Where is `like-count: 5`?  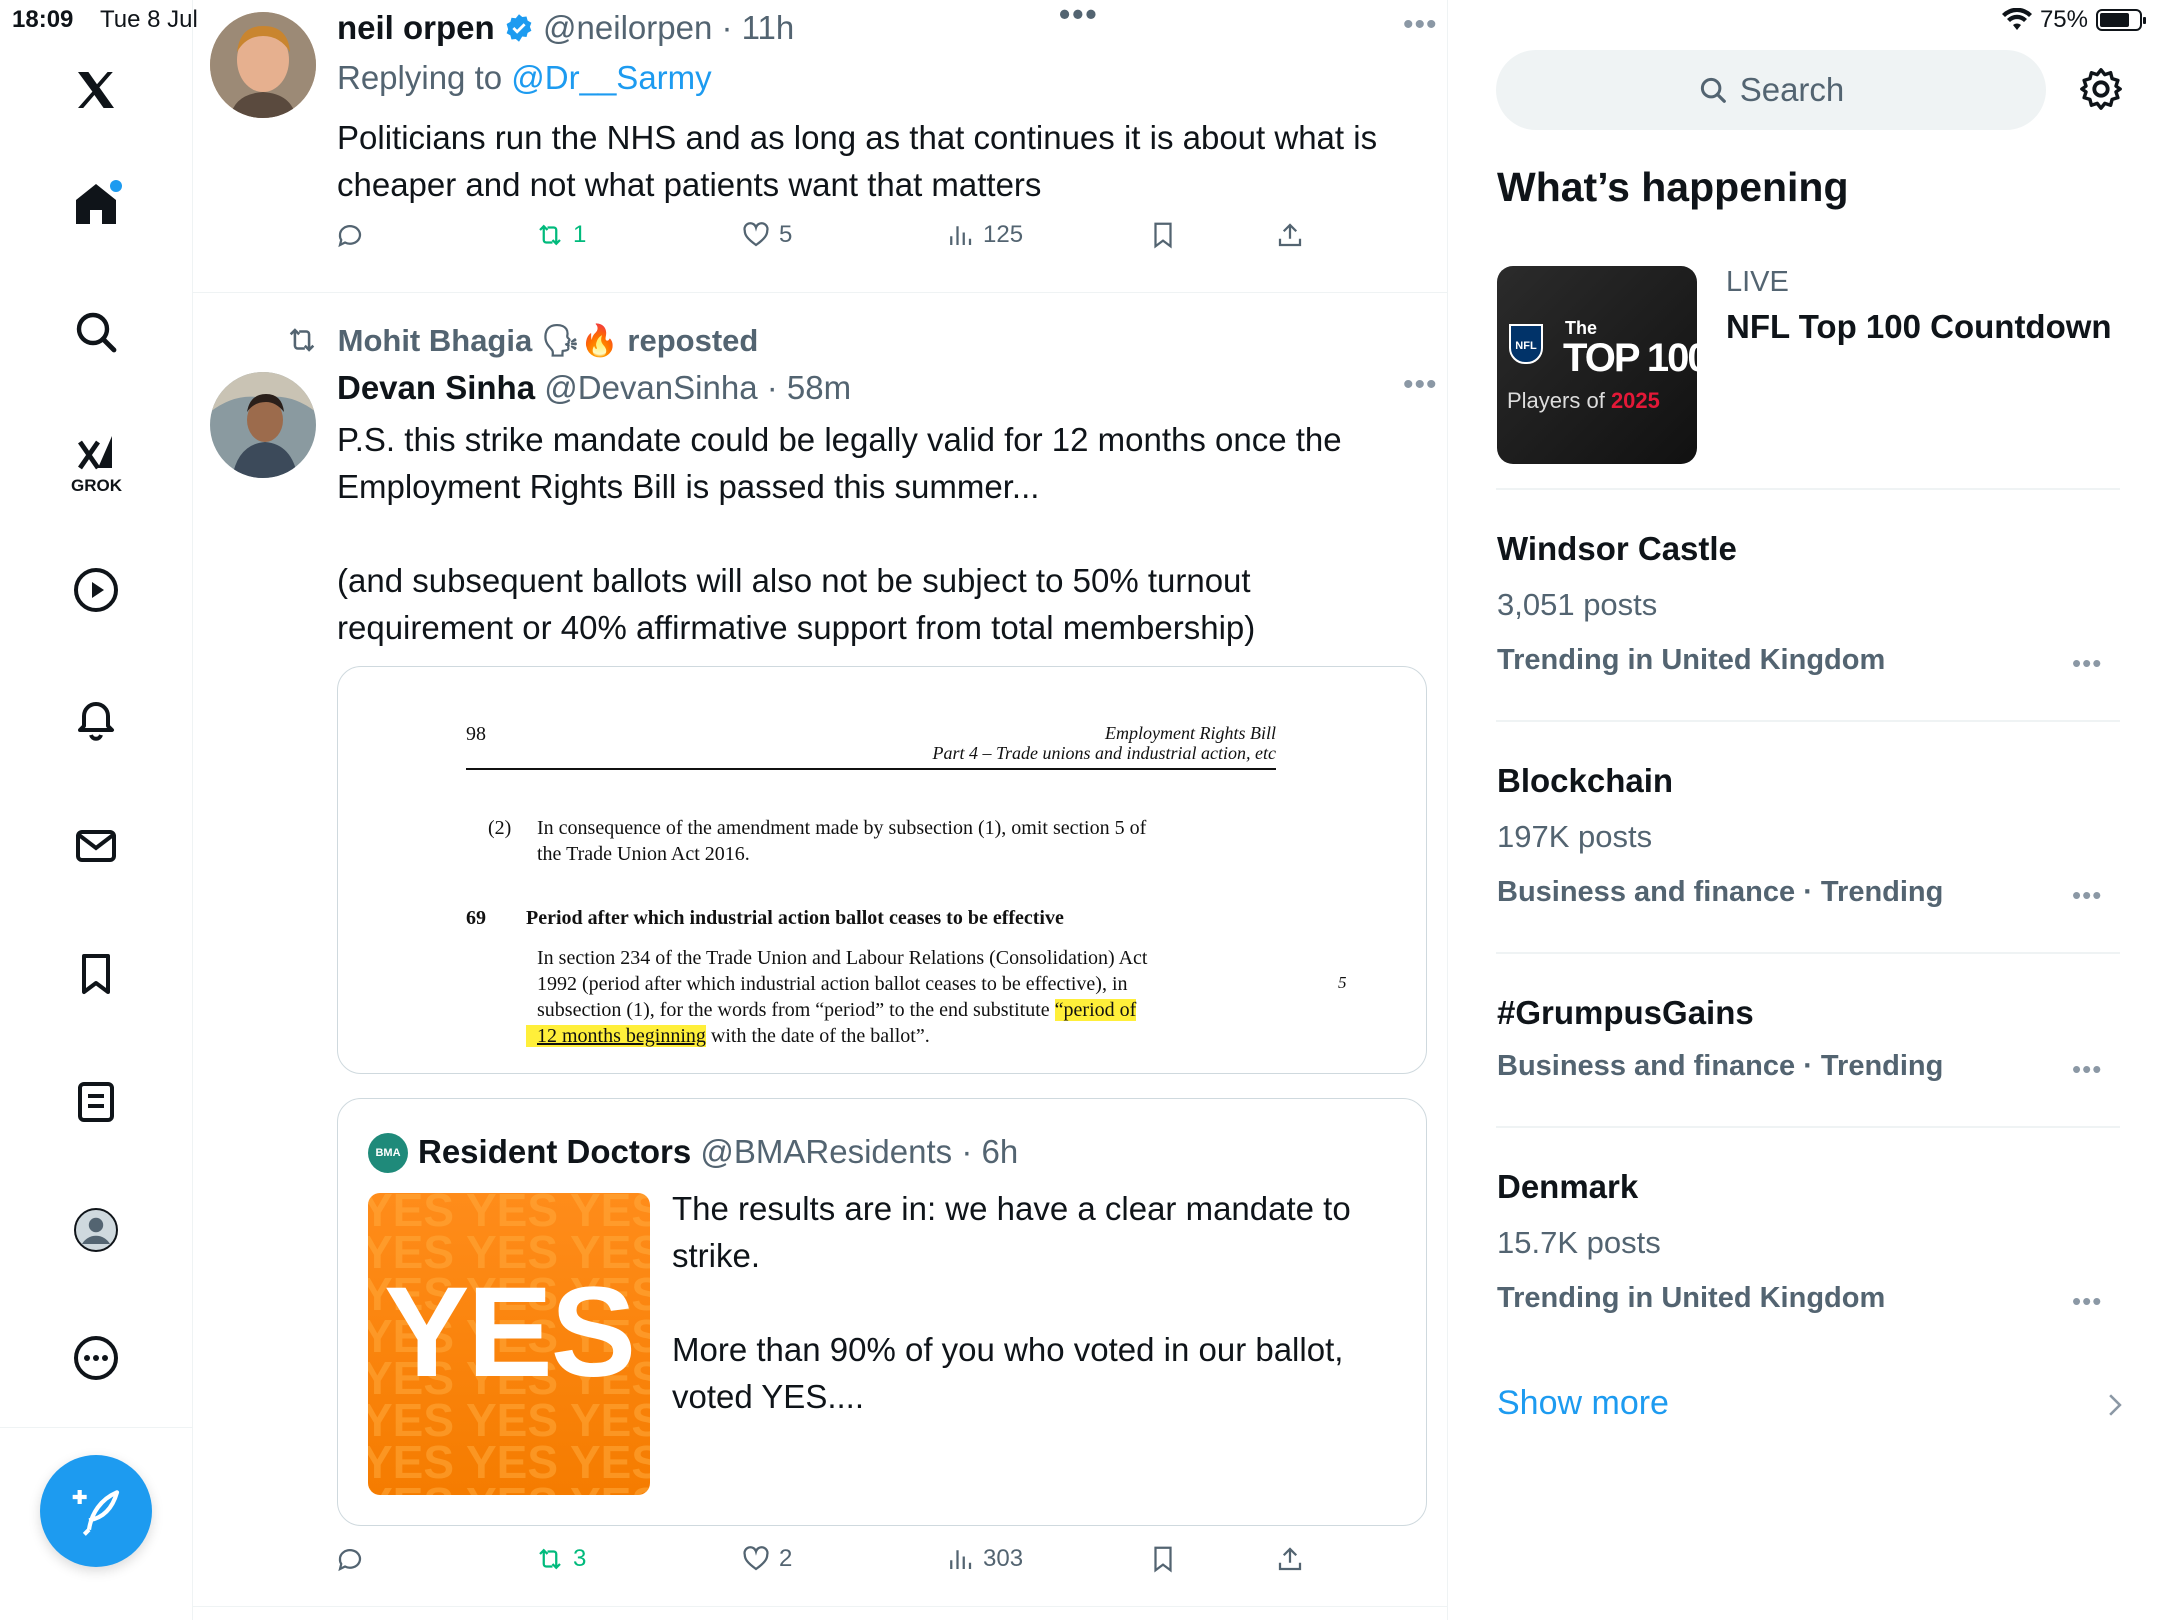 like-count: 5 is located at coordinates (786, 234).